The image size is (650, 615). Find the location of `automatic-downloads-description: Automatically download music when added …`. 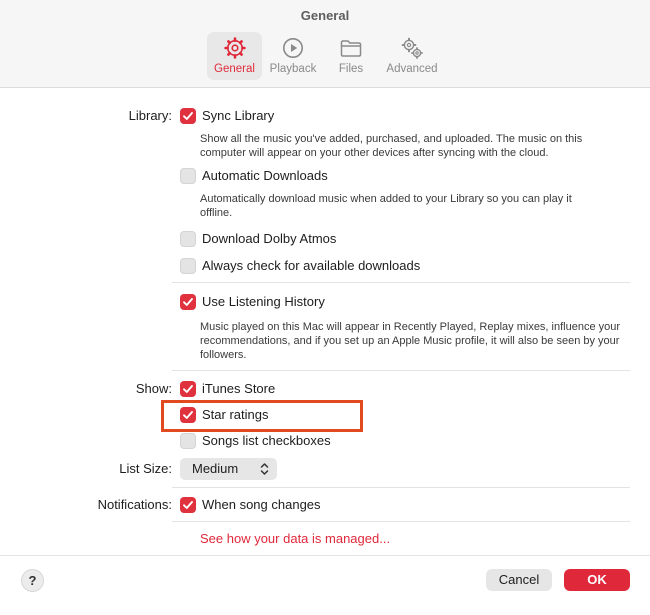

automatic-downloads-description: Automatically download music when added … is located at coordinates (386, 206).